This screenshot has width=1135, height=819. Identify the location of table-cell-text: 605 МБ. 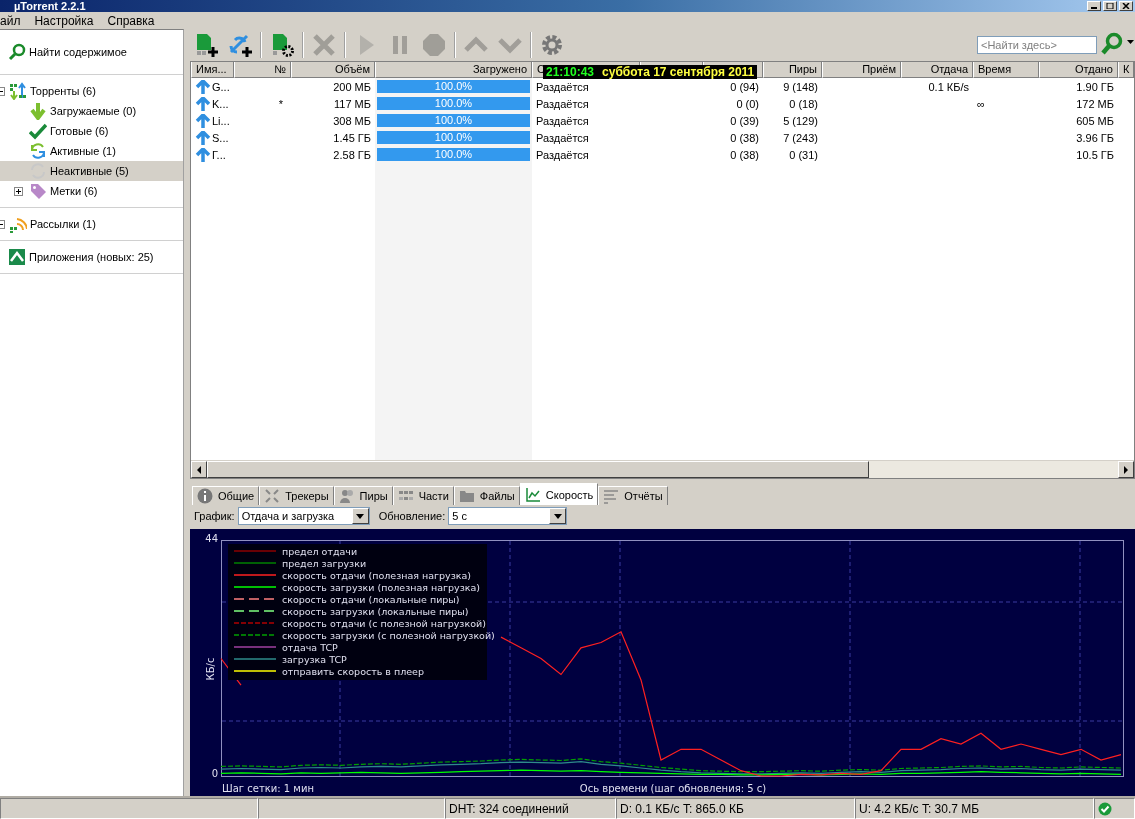
(1095, 121).